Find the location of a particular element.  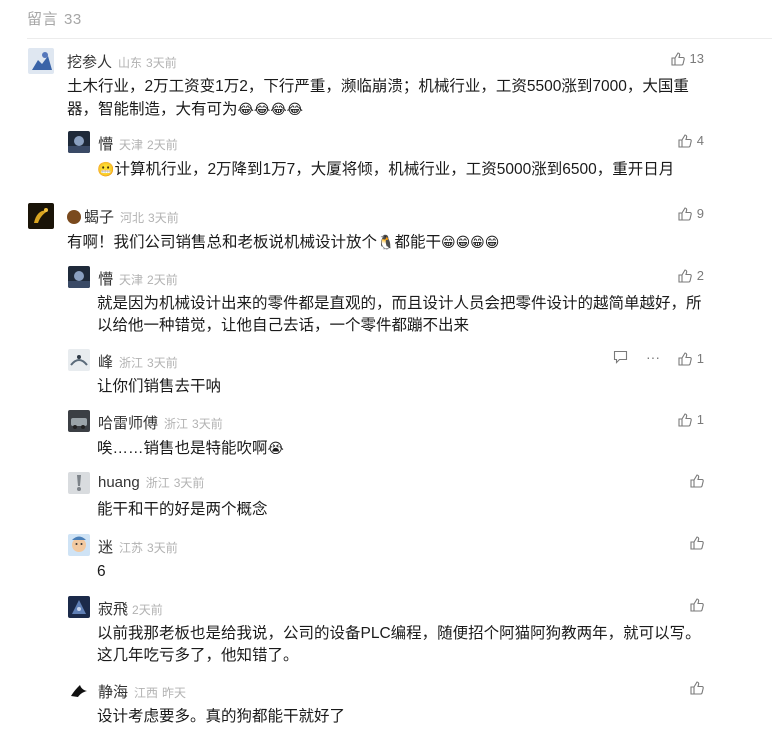

comment-location: 山东 is located at coordinates (130, 63).